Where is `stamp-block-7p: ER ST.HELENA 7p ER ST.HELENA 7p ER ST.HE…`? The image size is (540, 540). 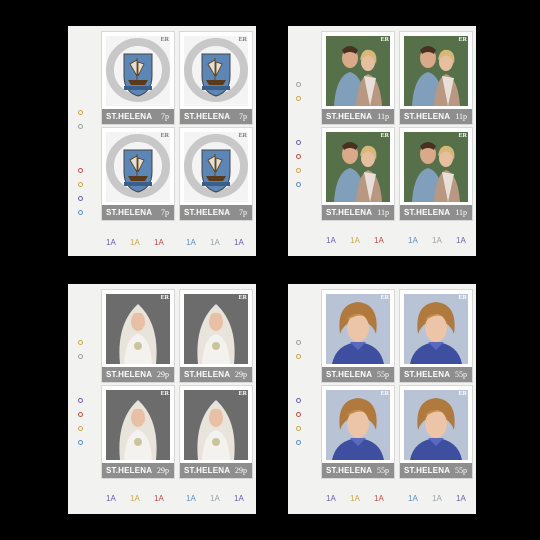
stamp-block-7p: ER ST.HELENA 7p ER ST.HELENA 7p ER ST.HE… is located at coordinates (162, 141).